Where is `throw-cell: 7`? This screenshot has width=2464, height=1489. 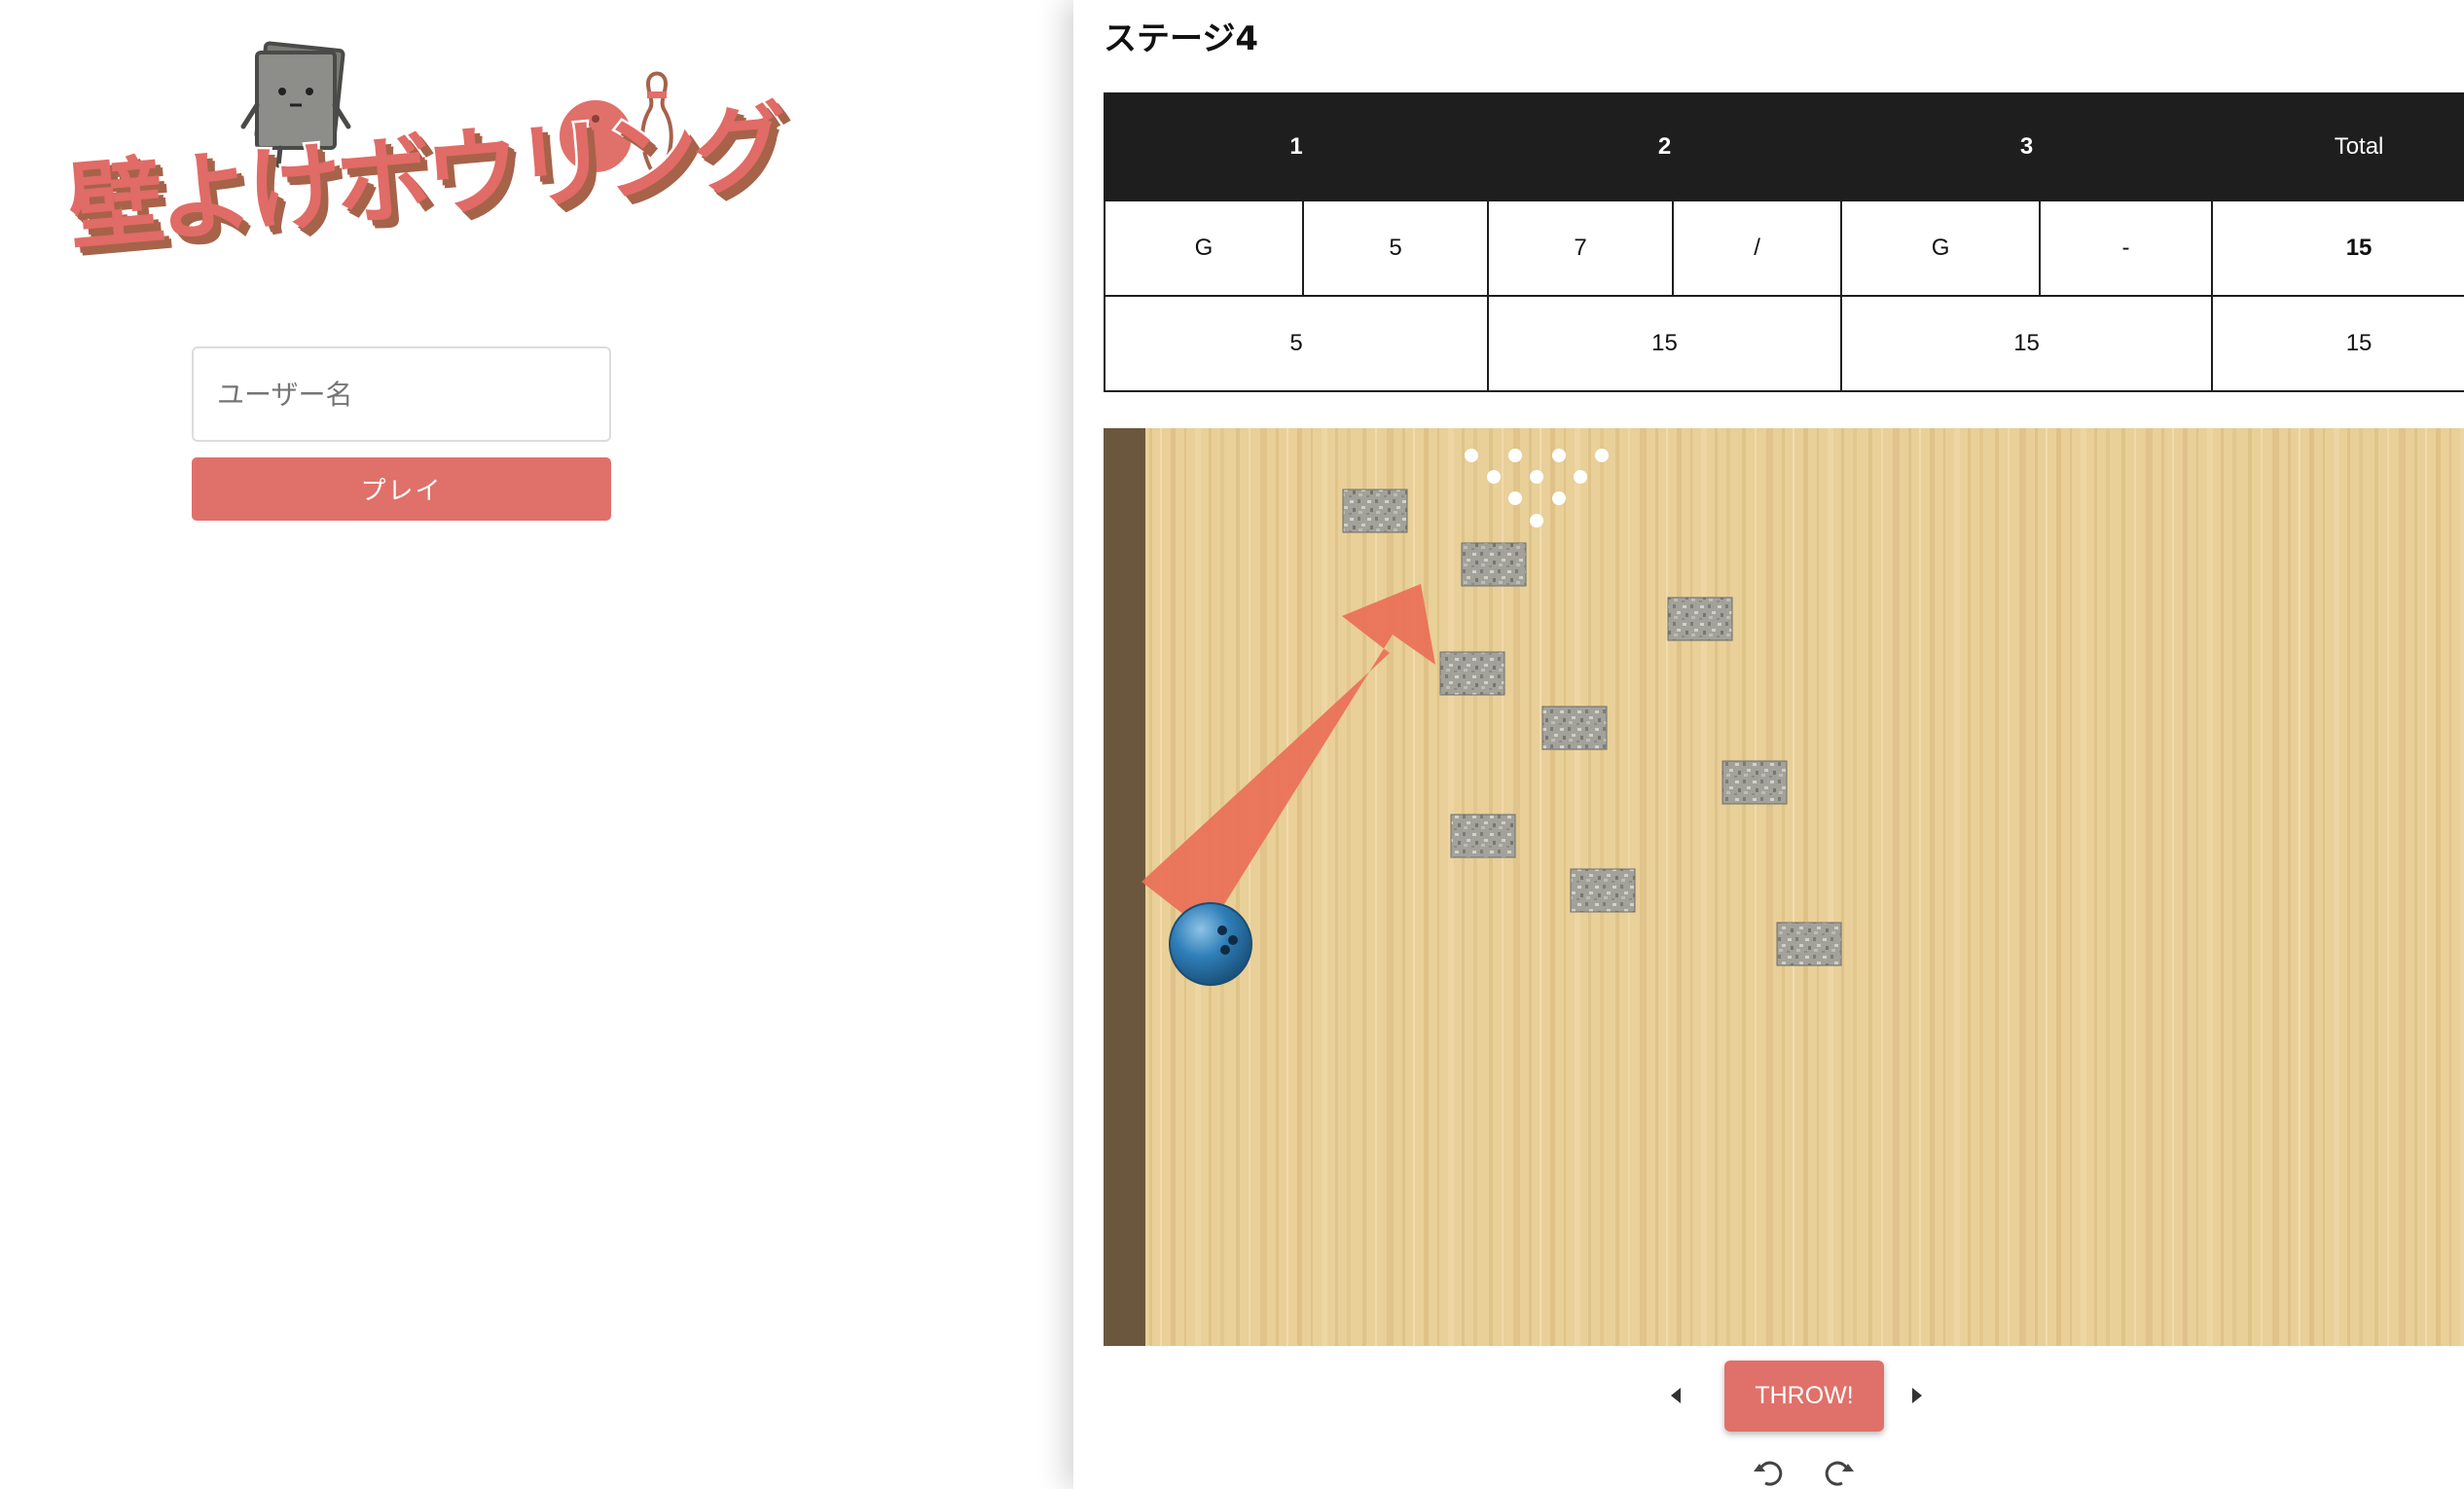 throw-cell: 7 is located at coordinates (1581, 248).